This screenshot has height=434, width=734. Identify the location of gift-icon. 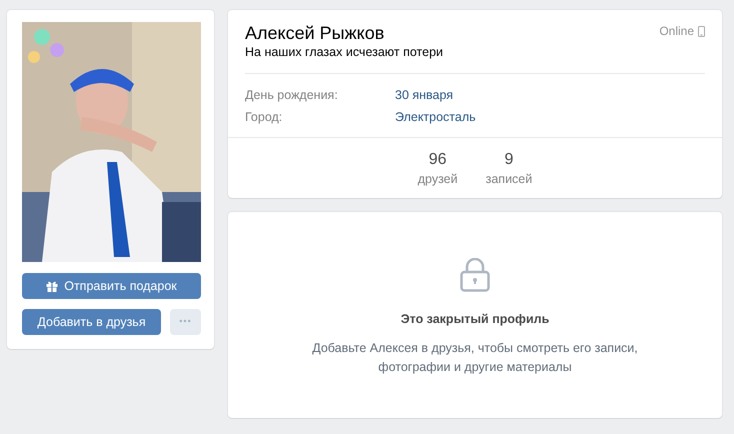
(52, 286).